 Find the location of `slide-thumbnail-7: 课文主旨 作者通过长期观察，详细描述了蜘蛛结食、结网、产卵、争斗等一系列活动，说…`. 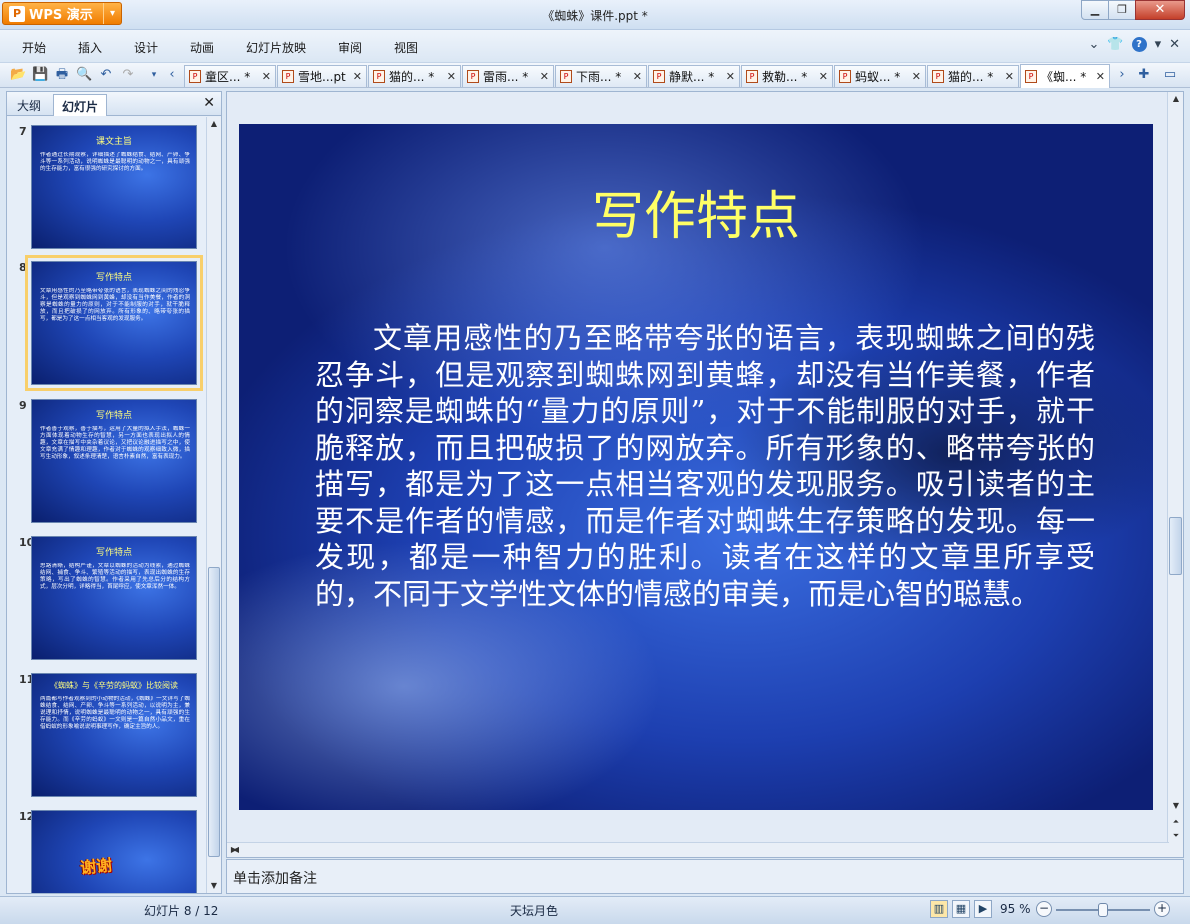

slide-thumbnail-7: 课文主旨 作者通过长期观察，详细描述了蜘蛛结食、结网、产卵、争斗等一系列活动，说… is located at coordinates (114, 187).